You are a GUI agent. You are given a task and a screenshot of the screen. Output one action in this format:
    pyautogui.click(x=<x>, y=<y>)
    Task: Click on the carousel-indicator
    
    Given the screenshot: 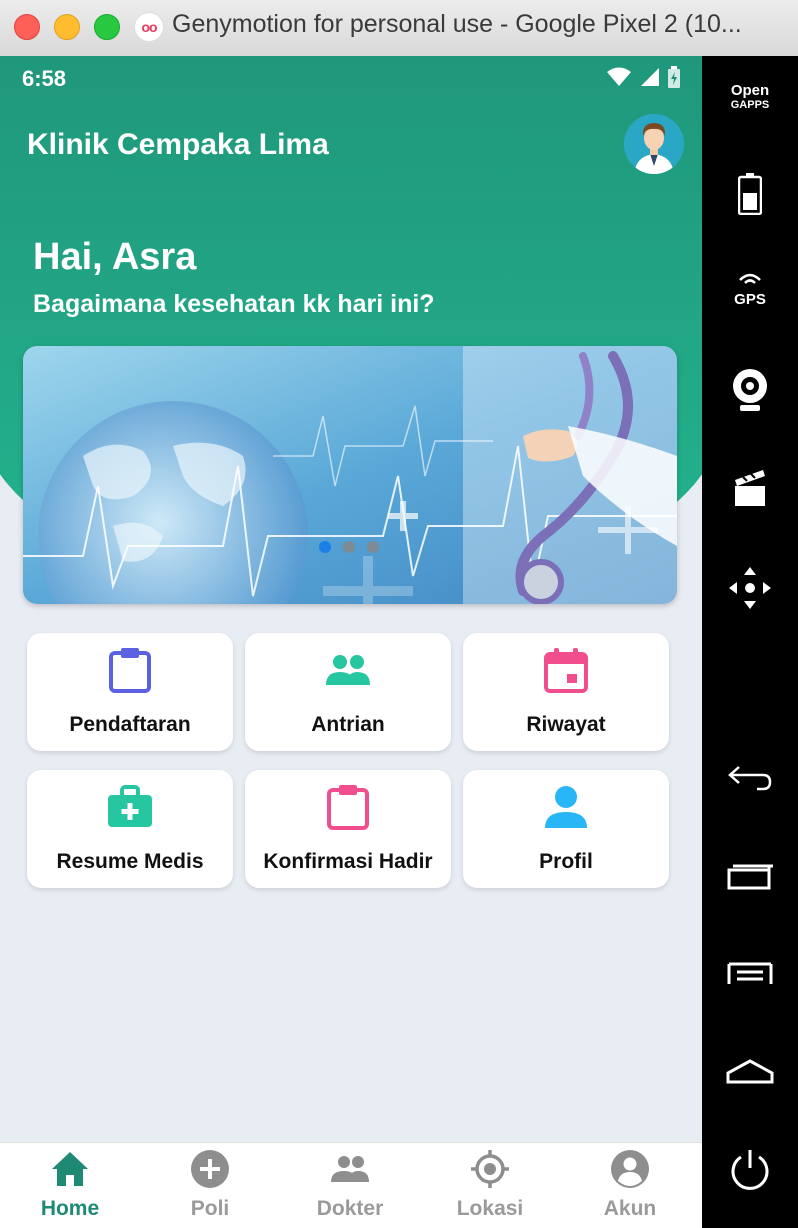 What is the action you would take?
    pyautogui.click(x=349, y=547)
    